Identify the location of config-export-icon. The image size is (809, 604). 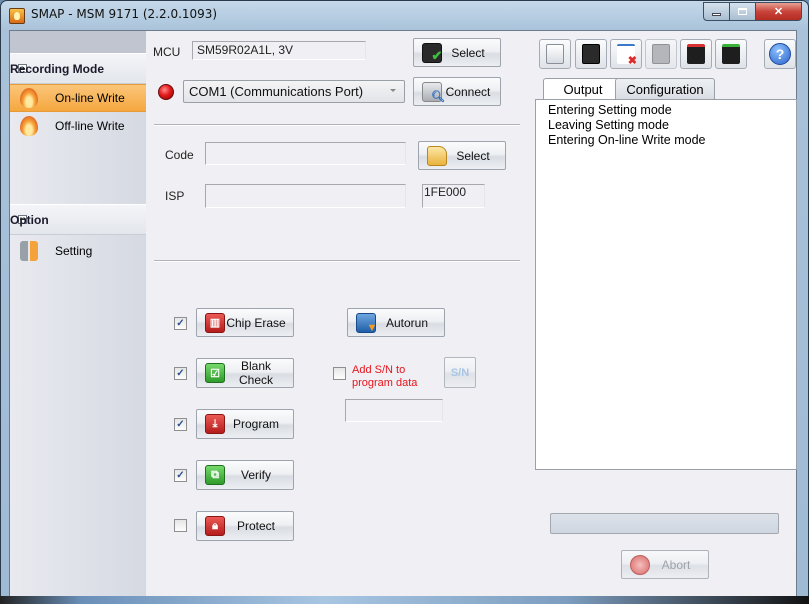
(731, 54).